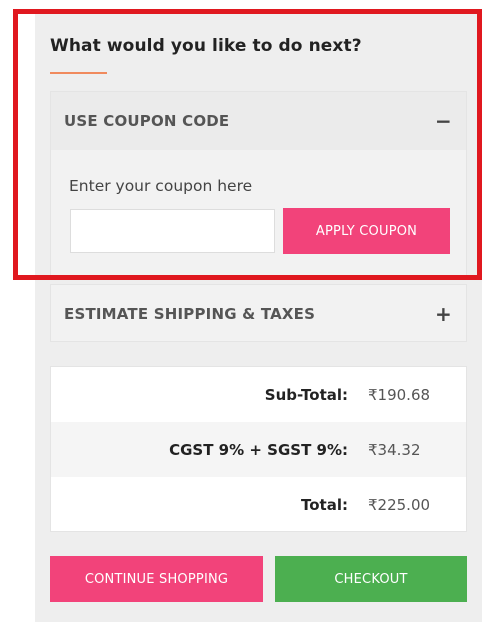  What do you see at coordinates (443, 314) in the screenshot?
I see `plus-icon: +` at bounding box center [443, 314].